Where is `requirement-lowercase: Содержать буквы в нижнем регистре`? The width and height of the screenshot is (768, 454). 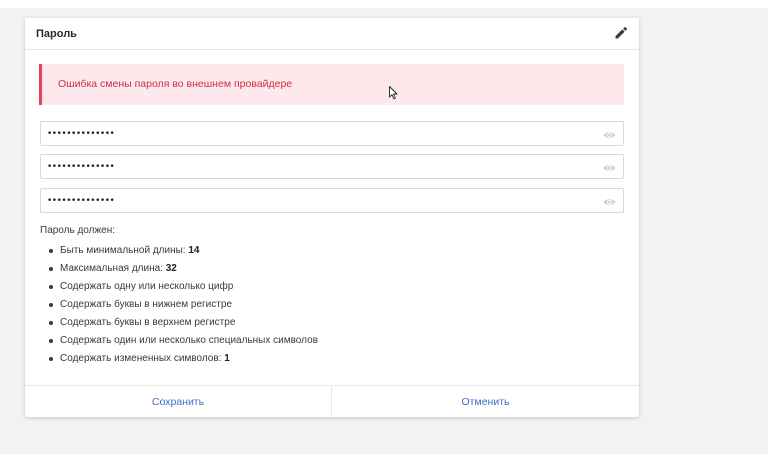
requirement-lowercase: Содержать буквы в нижнем регистре is located at coordinates (182, 305).